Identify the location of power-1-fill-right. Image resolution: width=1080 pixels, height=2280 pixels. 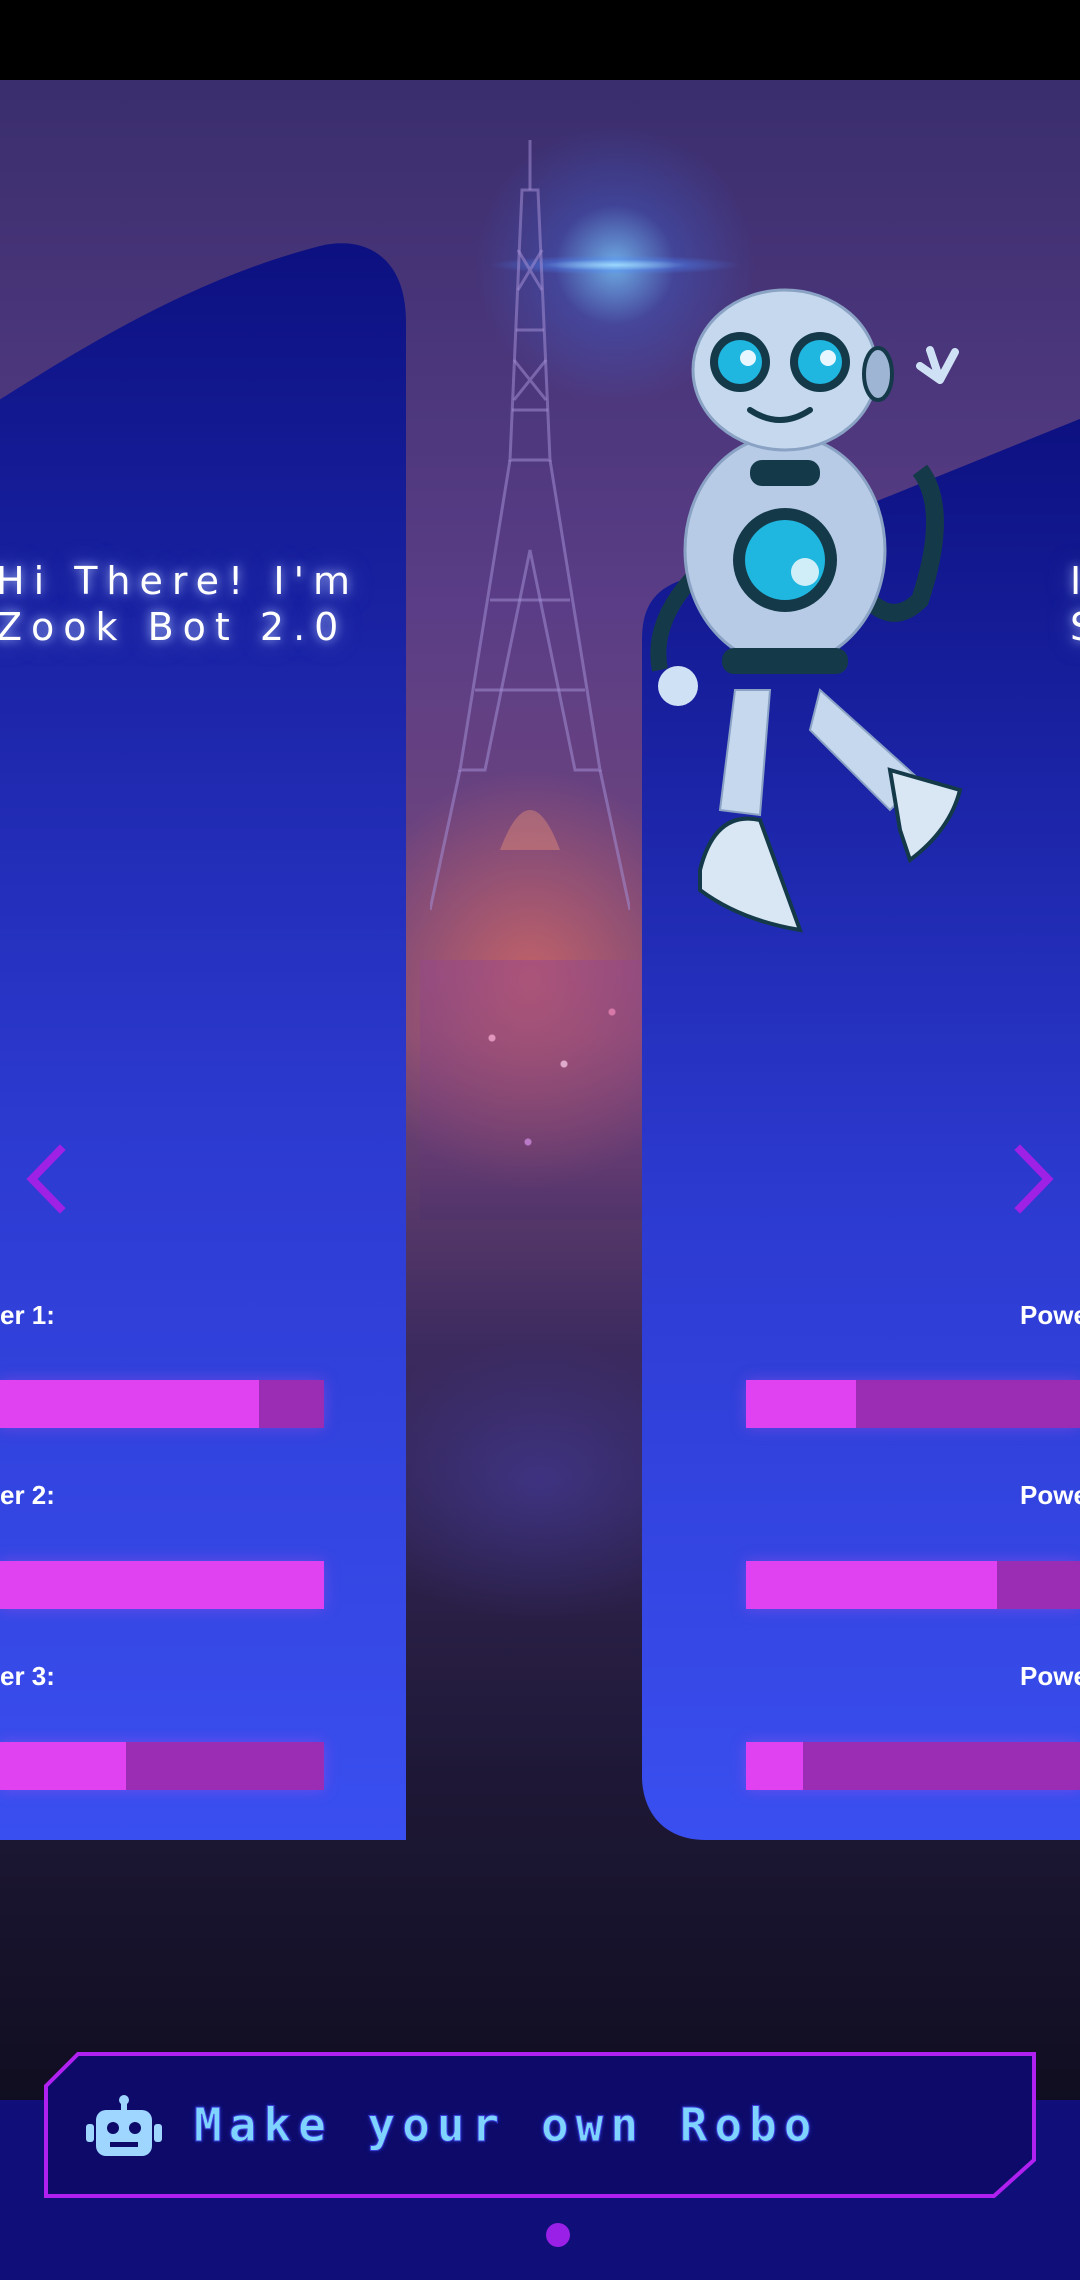
(801, 1404).